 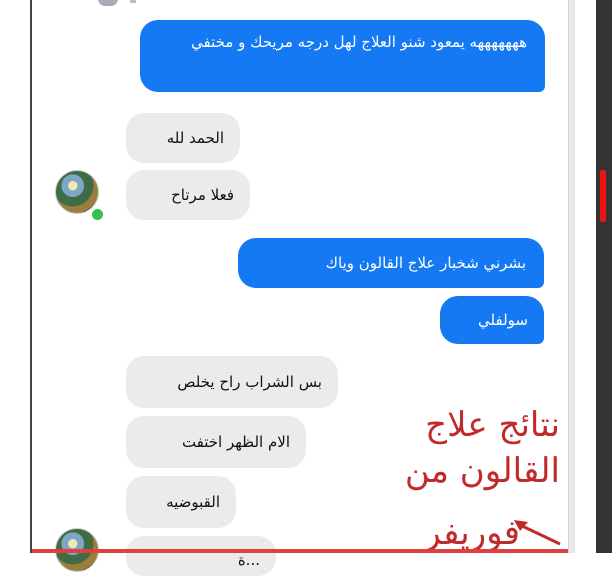 What do you see at coordinates (133, 1) in the screenshot?
I see `top-divider` at bounding box center [133, 1].